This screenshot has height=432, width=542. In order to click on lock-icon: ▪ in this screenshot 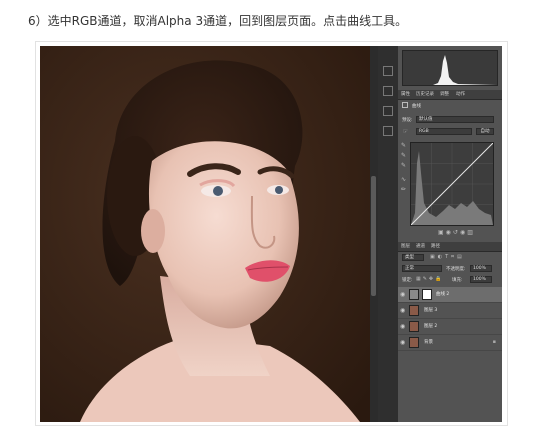, I will do `click(494, 342)`.